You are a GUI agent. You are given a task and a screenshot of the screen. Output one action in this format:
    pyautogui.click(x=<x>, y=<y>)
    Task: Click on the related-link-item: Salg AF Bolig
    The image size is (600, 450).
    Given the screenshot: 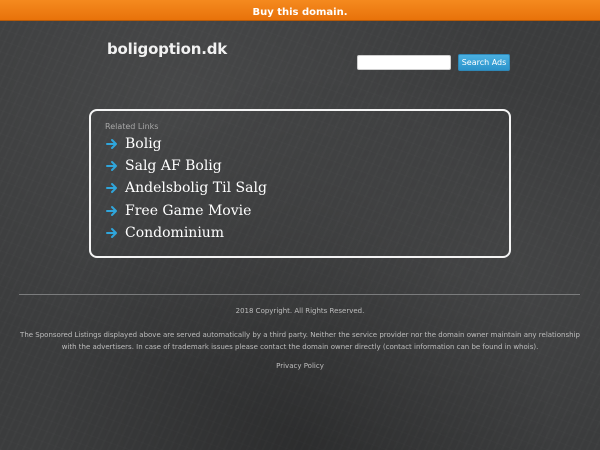 What is the action you would take?
    pyautogui.click(x=164, y=166)
    